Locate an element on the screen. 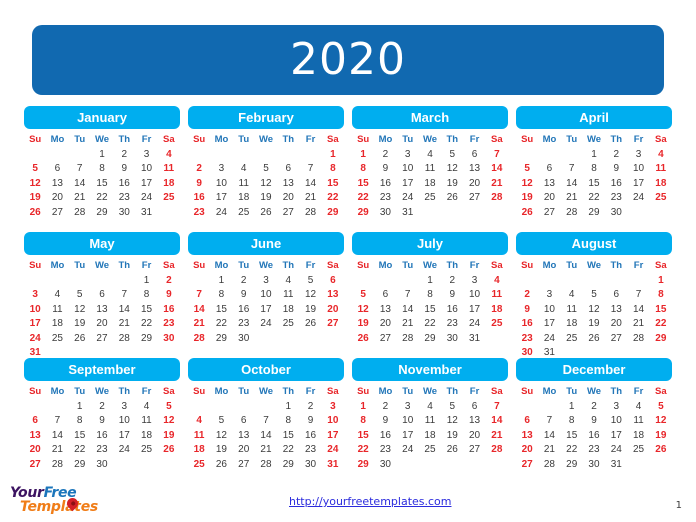 Image resolution: width=696 pixels, height=522 pixels. day-cell: 23 is located at coordinates (527, 338).